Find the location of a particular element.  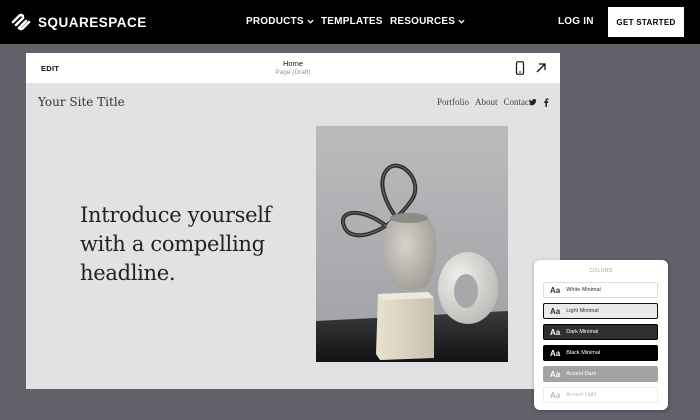

swatch-label: Accent Light is located at coordinates (581, 395).